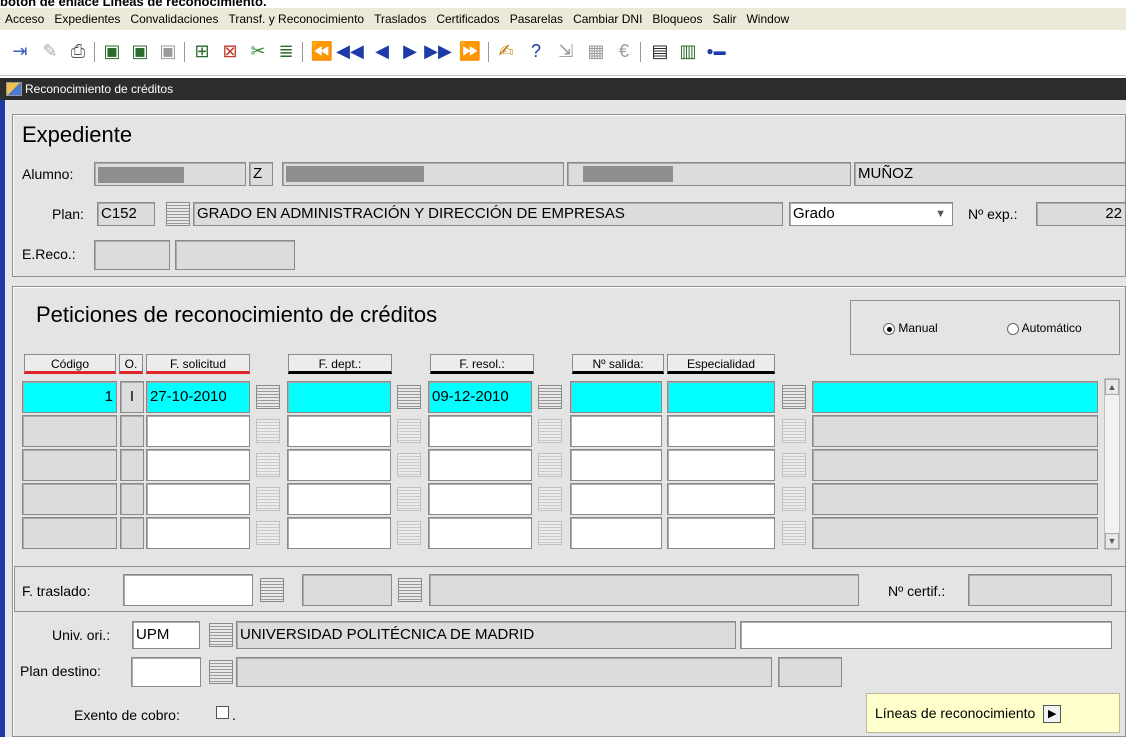 Image resolution: width=1126 pixels, height=737 pixels. I want to click on row4-f-solicitud-lov, so click(268, 499).